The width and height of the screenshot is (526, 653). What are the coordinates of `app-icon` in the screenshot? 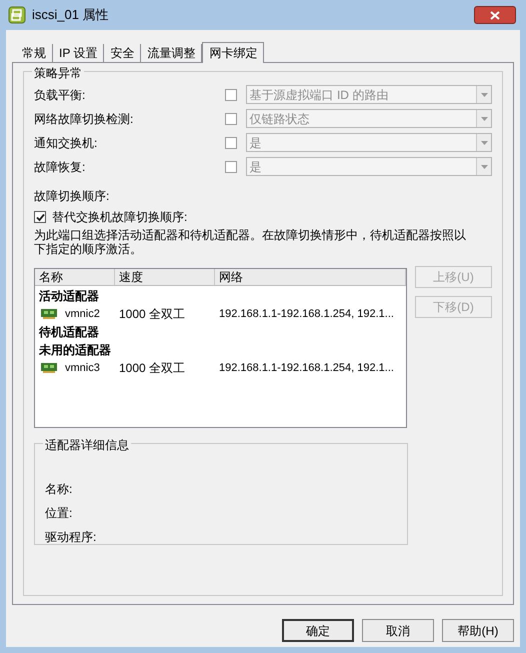 It's located at (17, 15).